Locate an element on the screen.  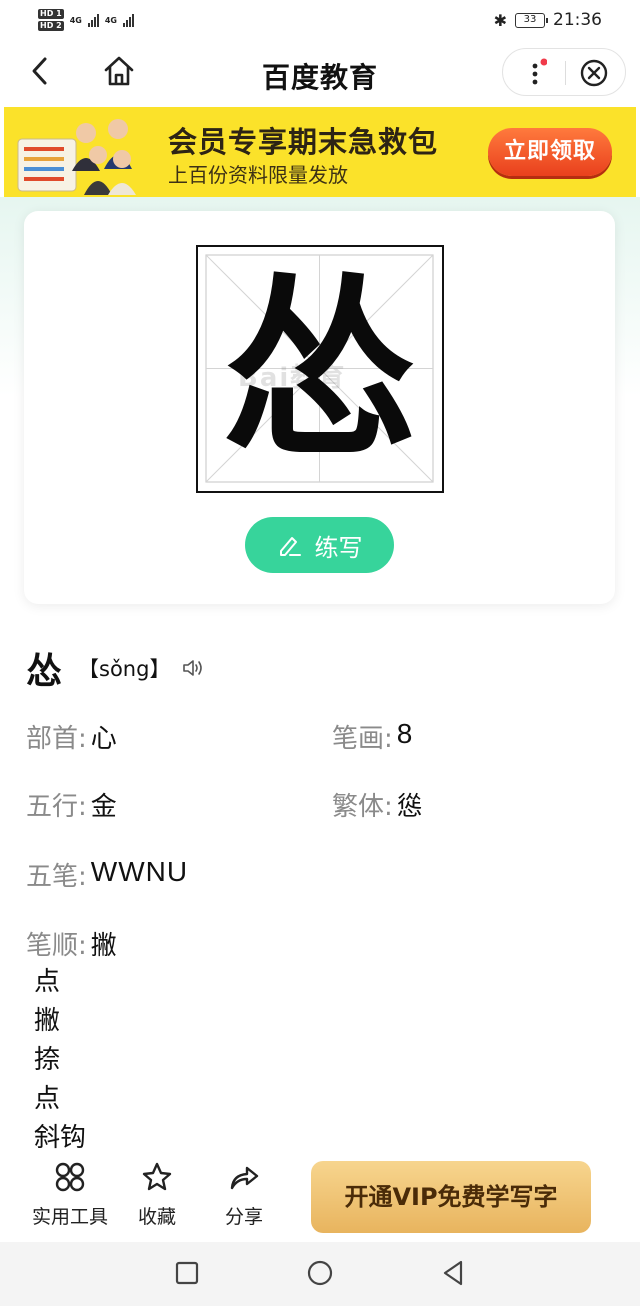
sim-labels: HD 1 HD 2 is located at coordinates (51, 20).